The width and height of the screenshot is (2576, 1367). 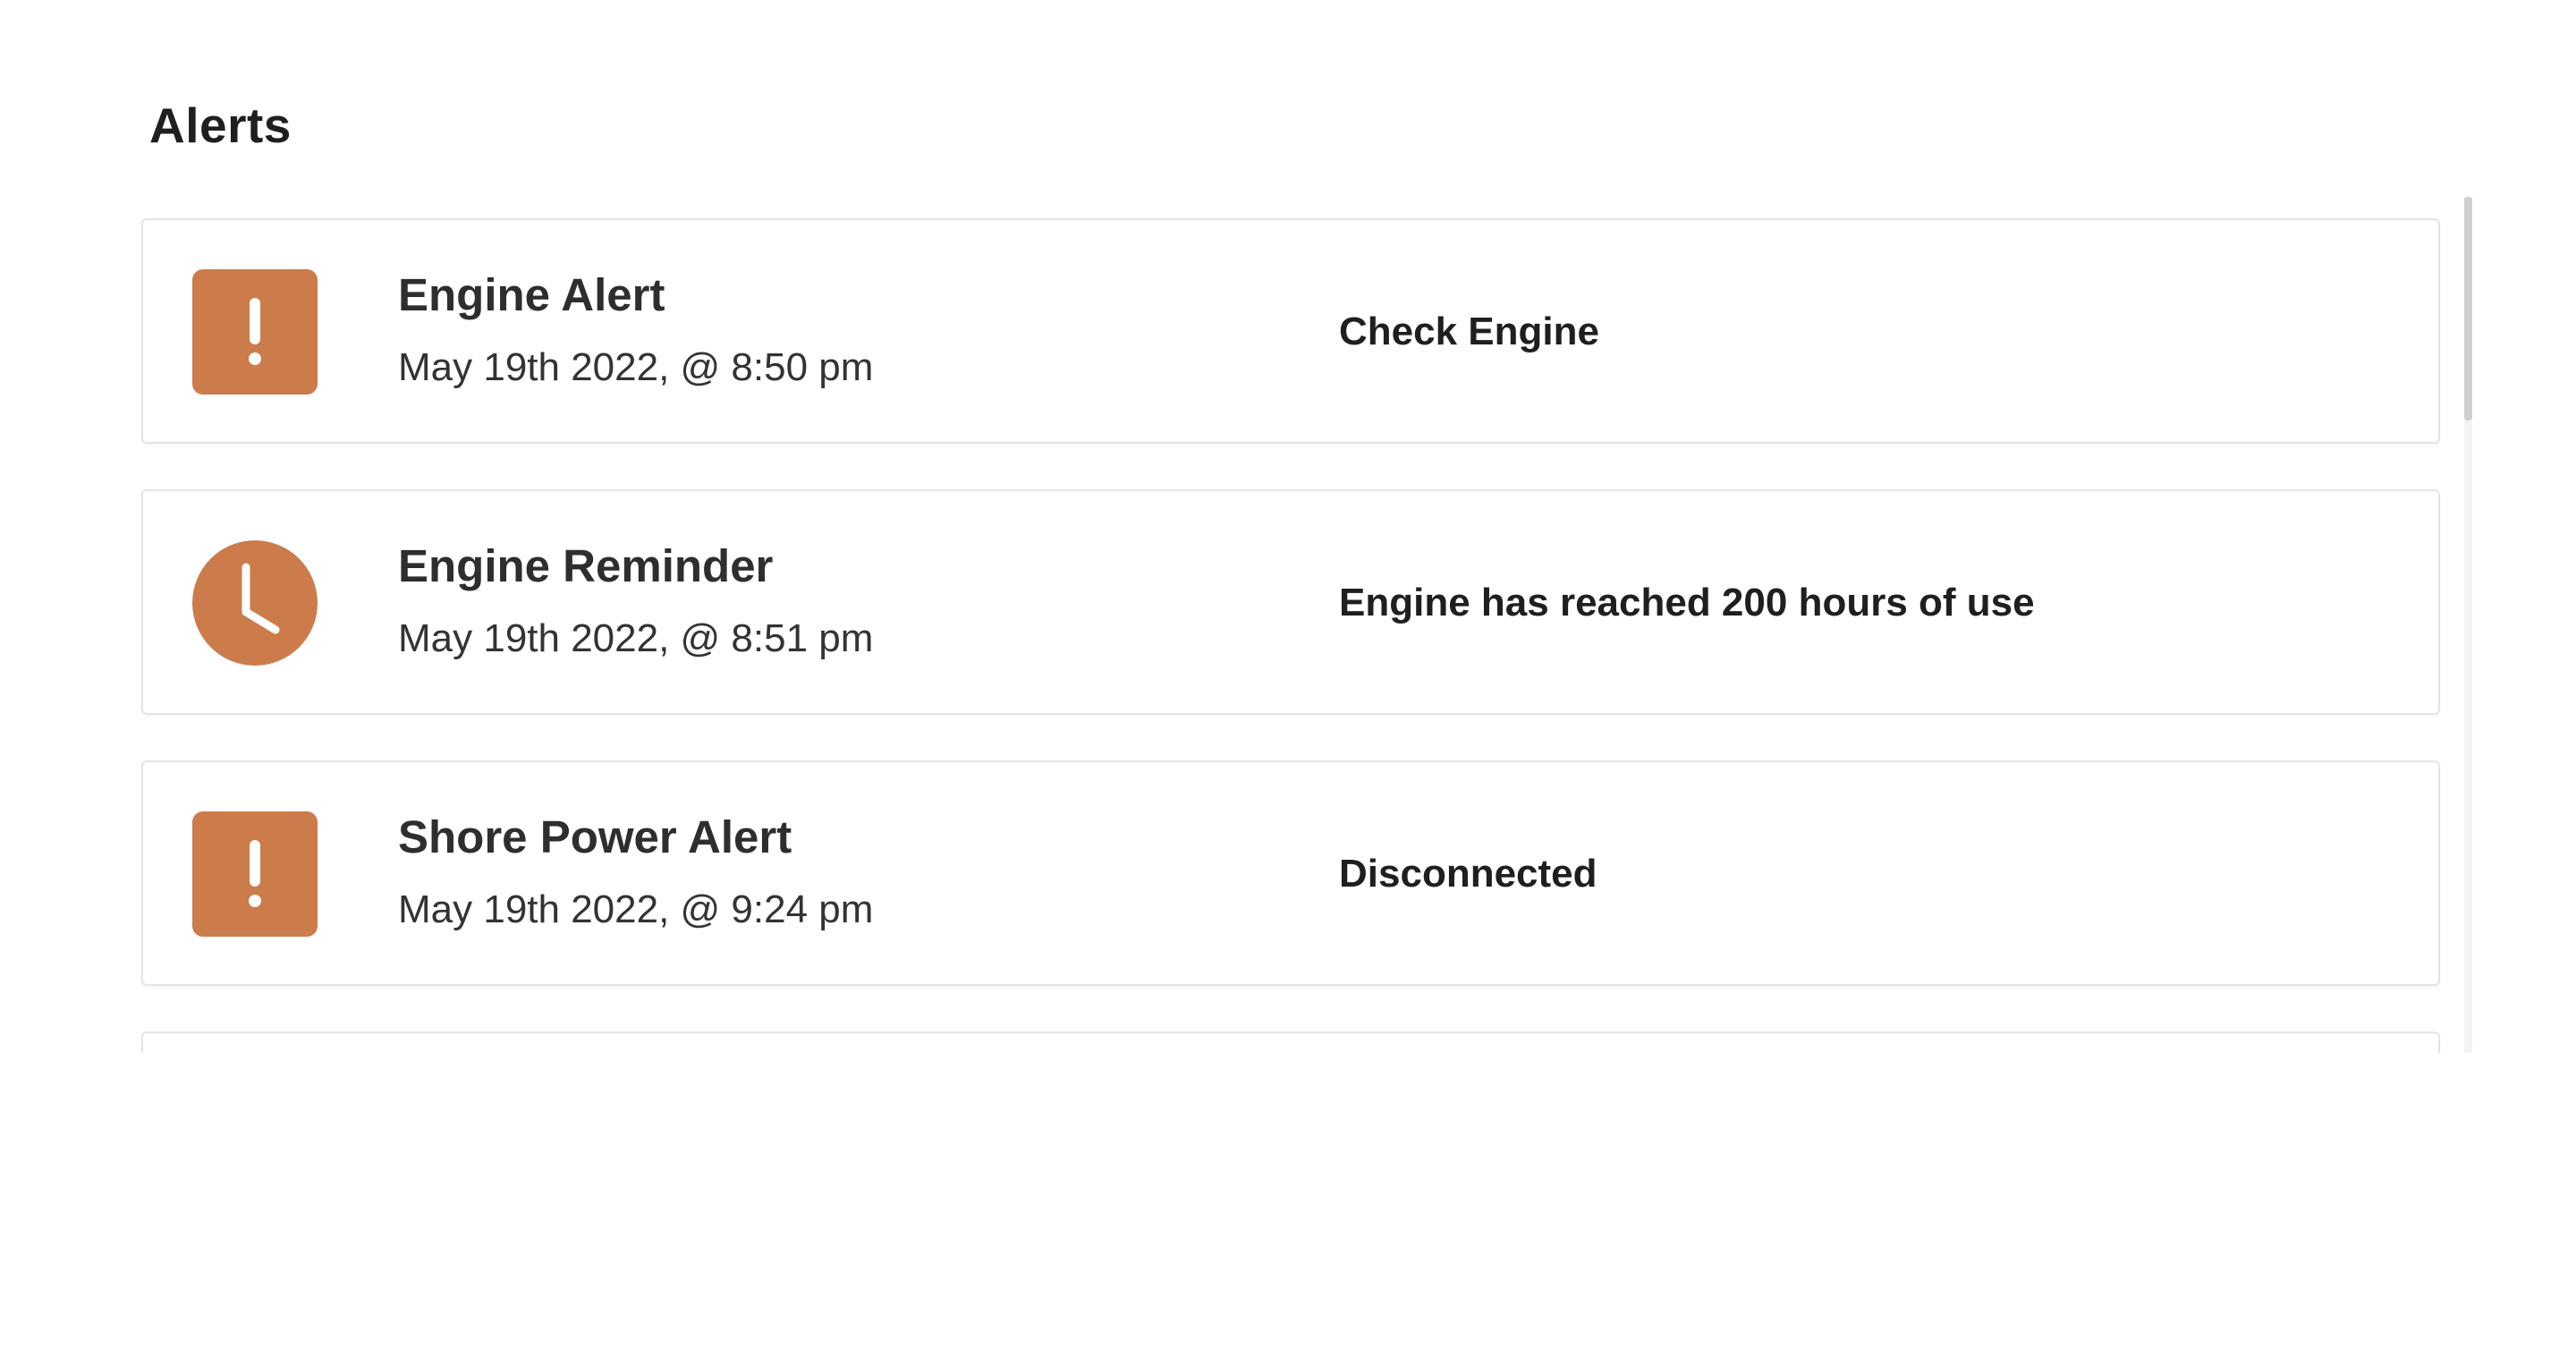 What do you see at coordinates (636, 909) in the screenshot?
I see `alert-timestamp: May 19th 2022, @ 9:24 pm` at bounding box center [636, 909].